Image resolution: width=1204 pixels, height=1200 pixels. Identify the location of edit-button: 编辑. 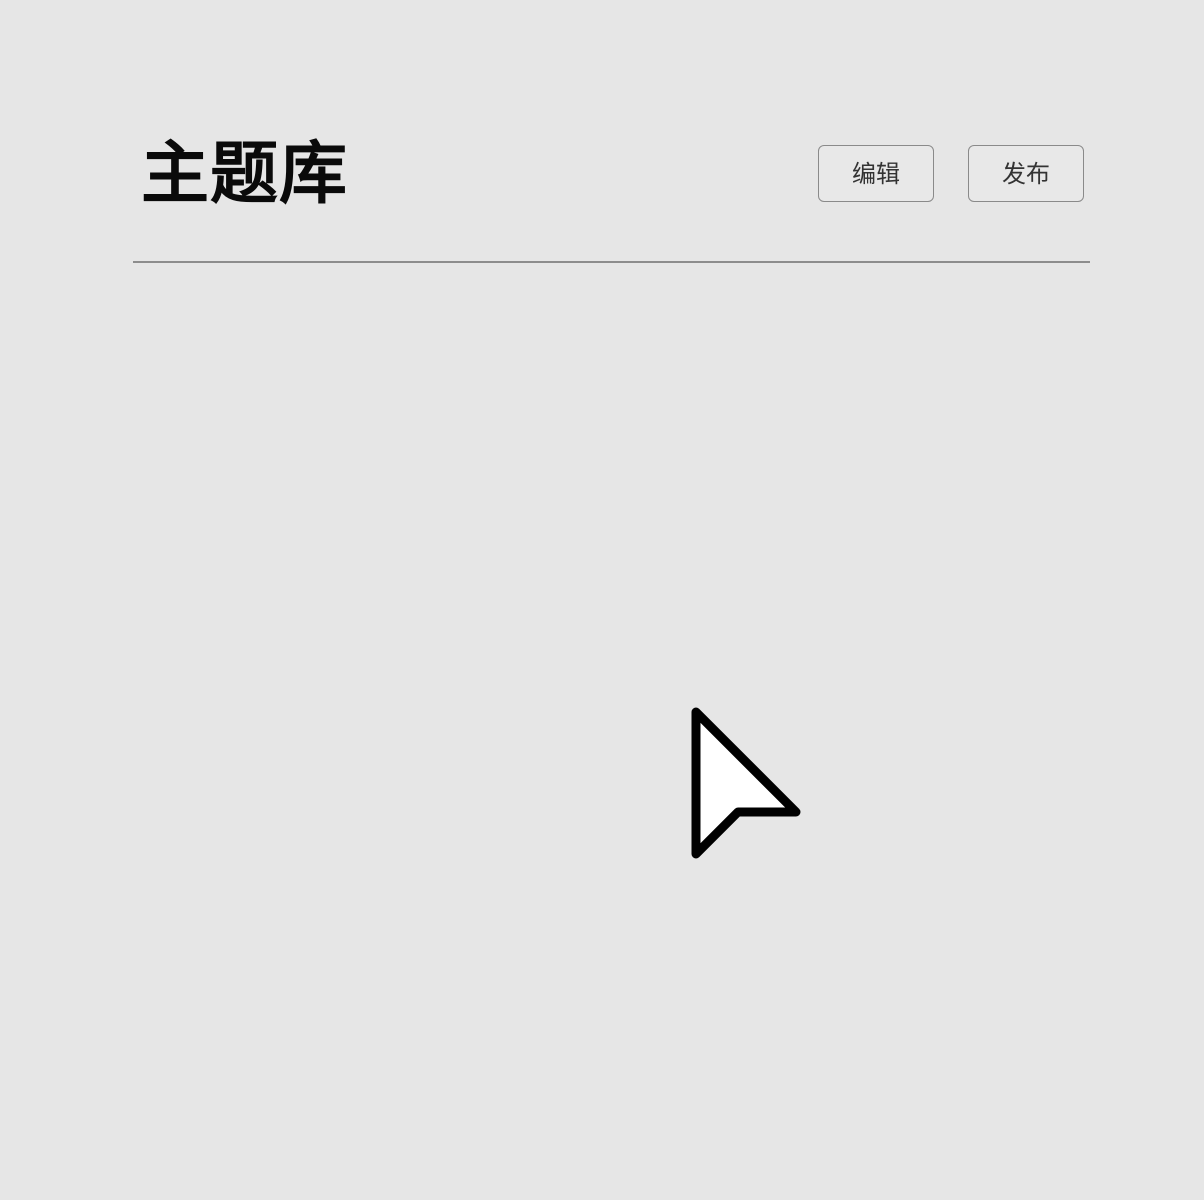
(876, 173).